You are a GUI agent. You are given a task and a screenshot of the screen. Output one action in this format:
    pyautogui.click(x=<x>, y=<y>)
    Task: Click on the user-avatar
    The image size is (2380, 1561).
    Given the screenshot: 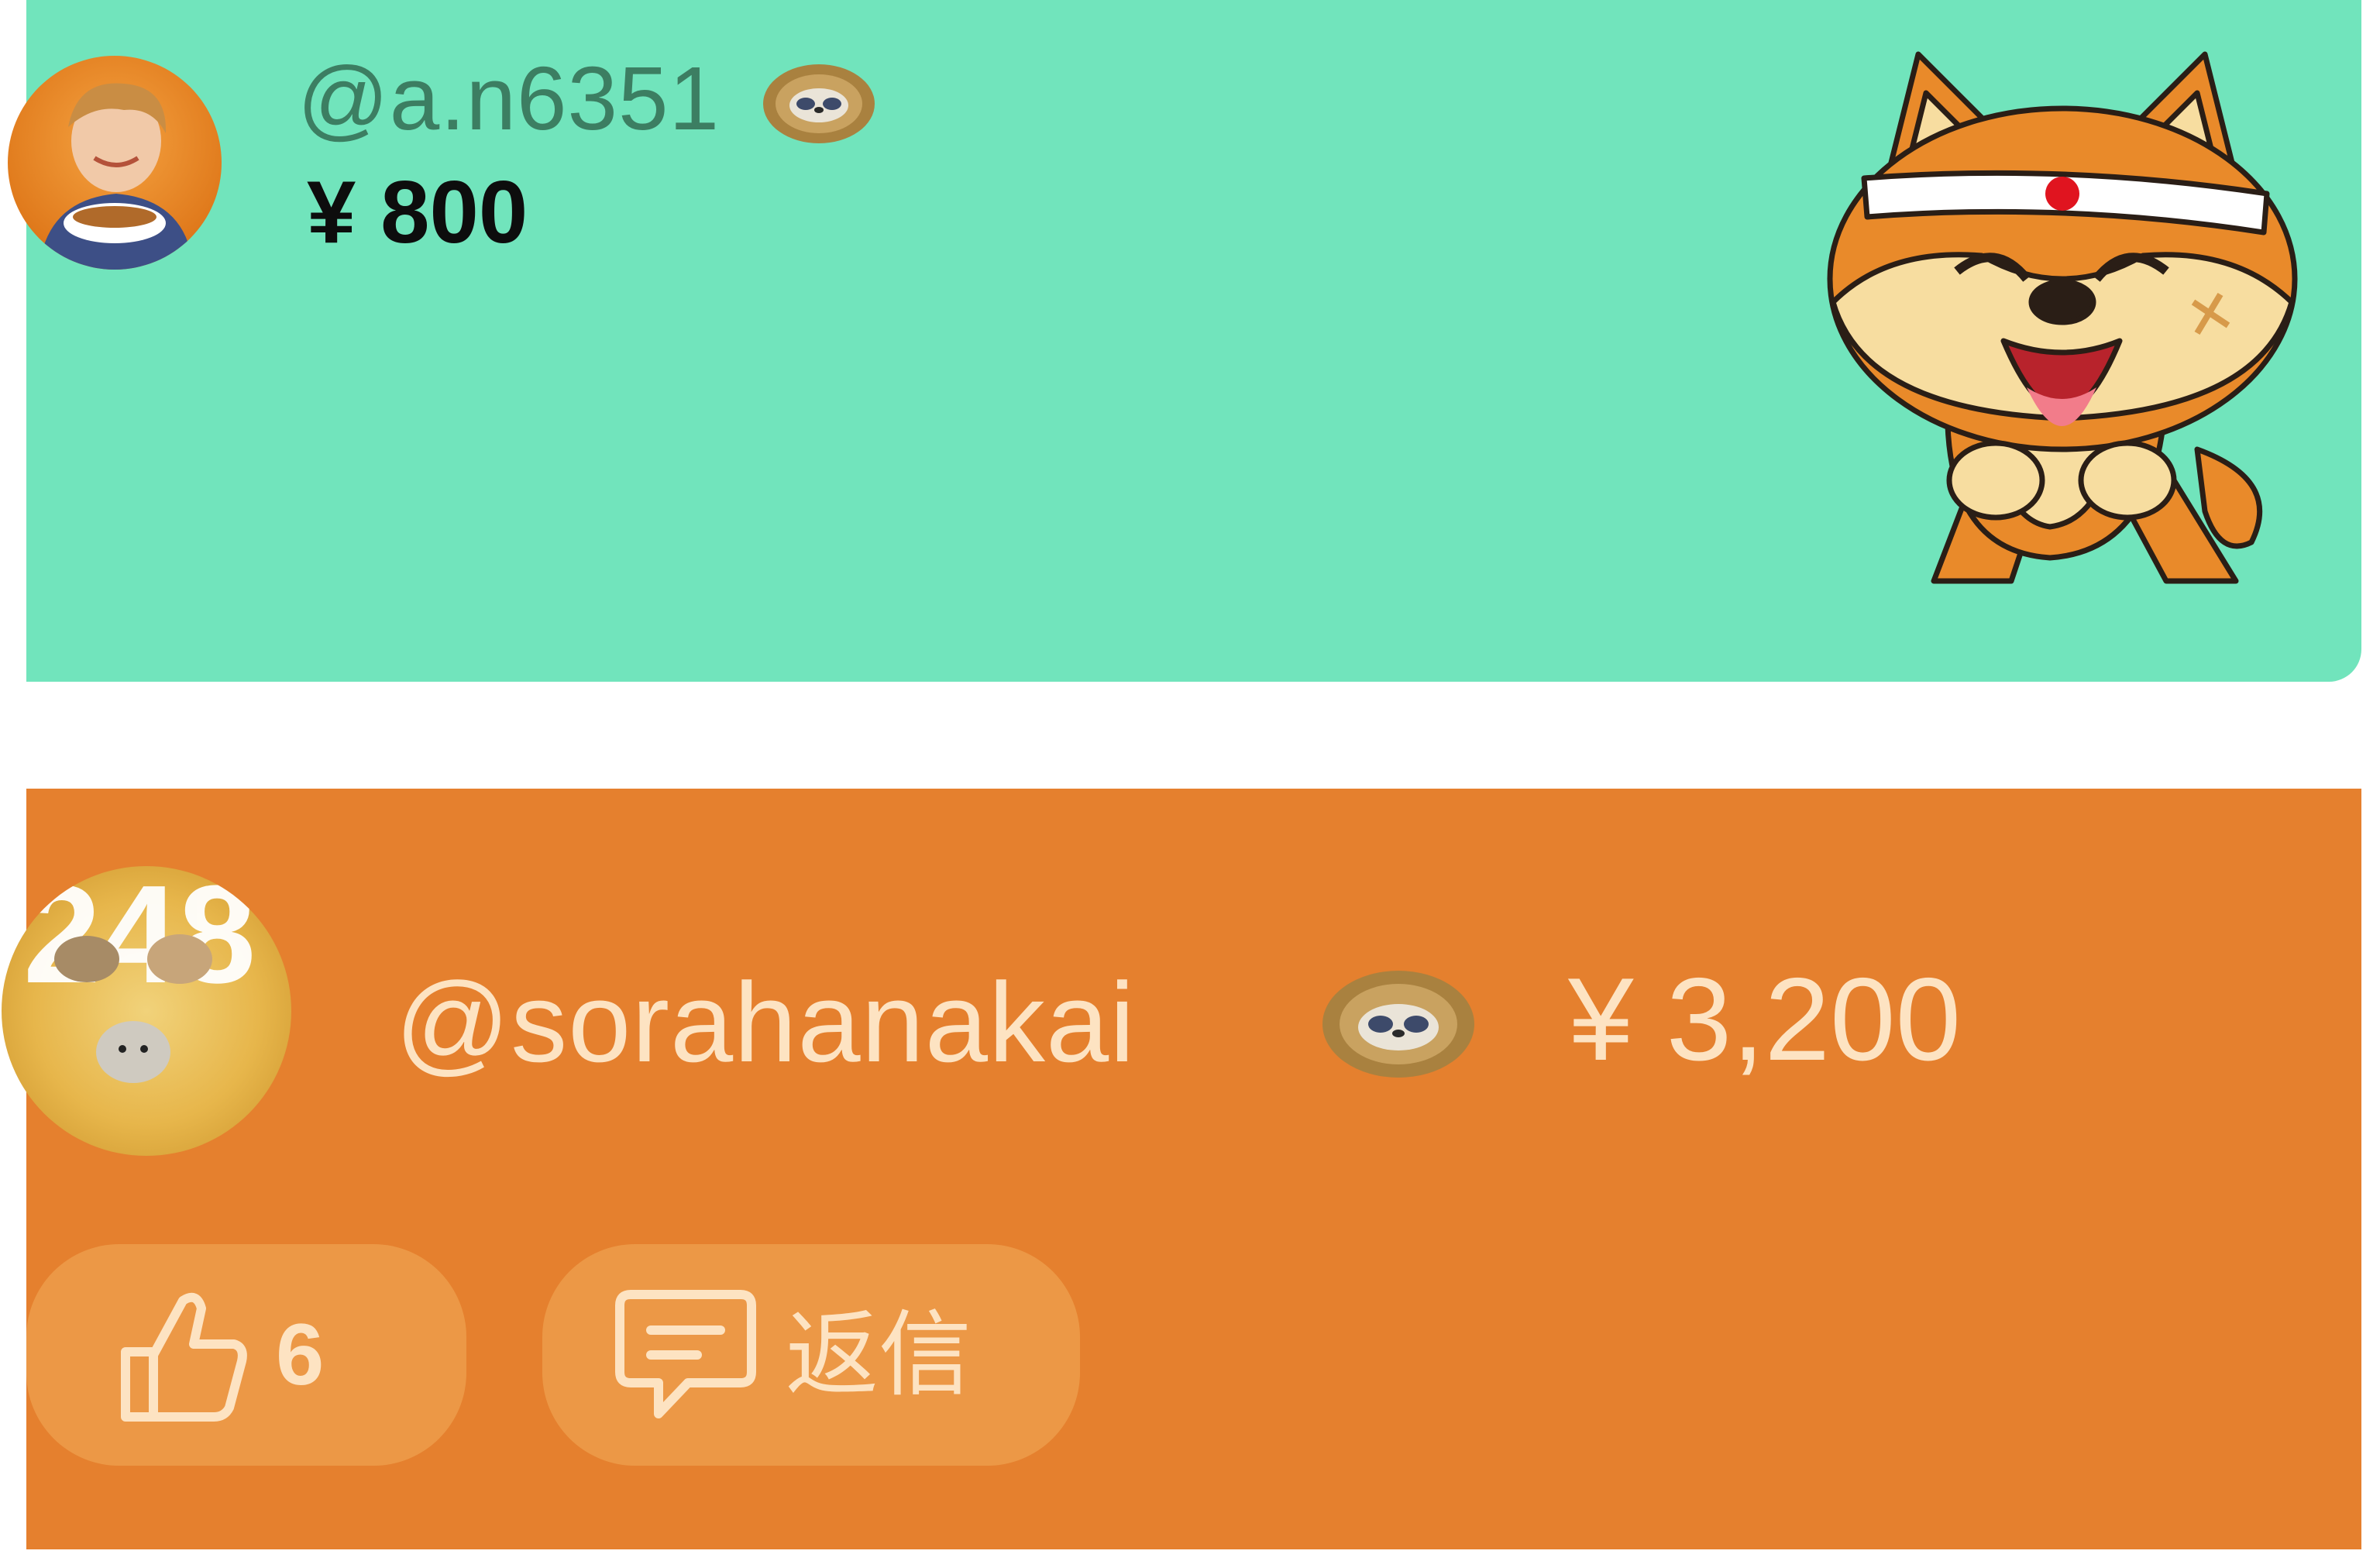 What is the action you would take?
    pyautogui.click(x=115, y=163)
    